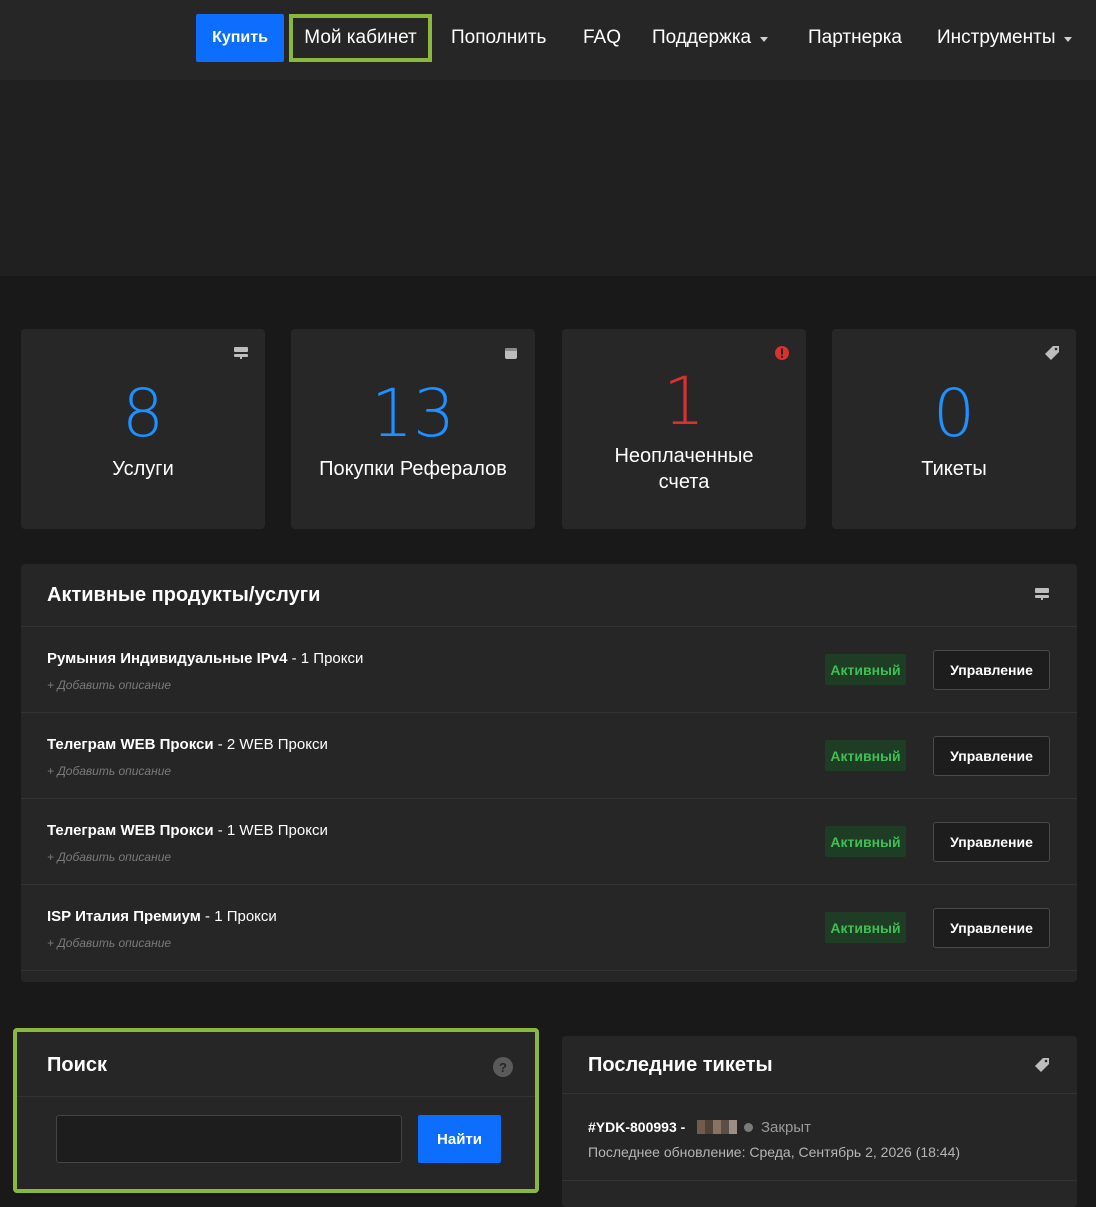  I want to click on search-panel: Поиск ? Найти, so click(276, 1110).